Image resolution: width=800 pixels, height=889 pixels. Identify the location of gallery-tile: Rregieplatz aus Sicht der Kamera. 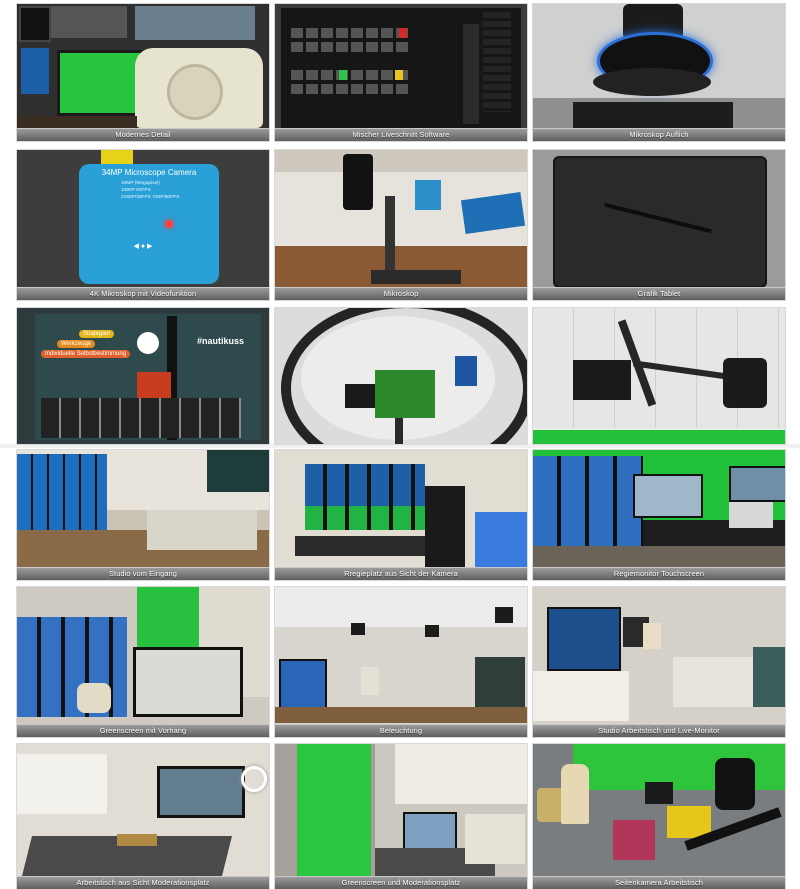
(401, 515).